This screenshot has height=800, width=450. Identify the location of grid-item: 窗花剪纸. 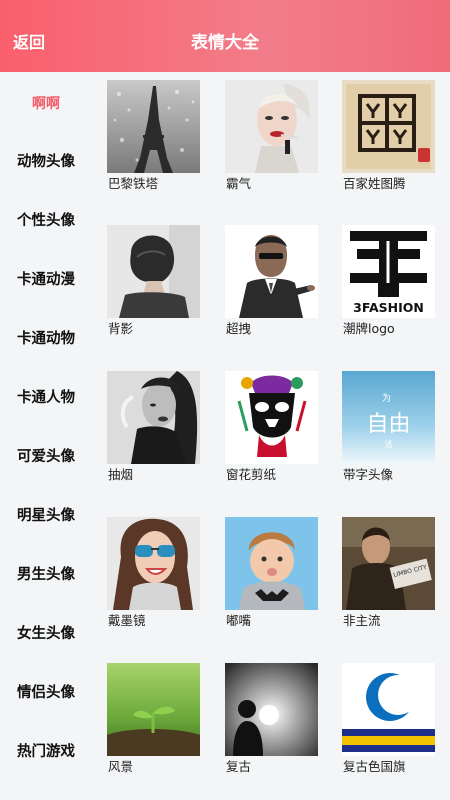
(273, 431).